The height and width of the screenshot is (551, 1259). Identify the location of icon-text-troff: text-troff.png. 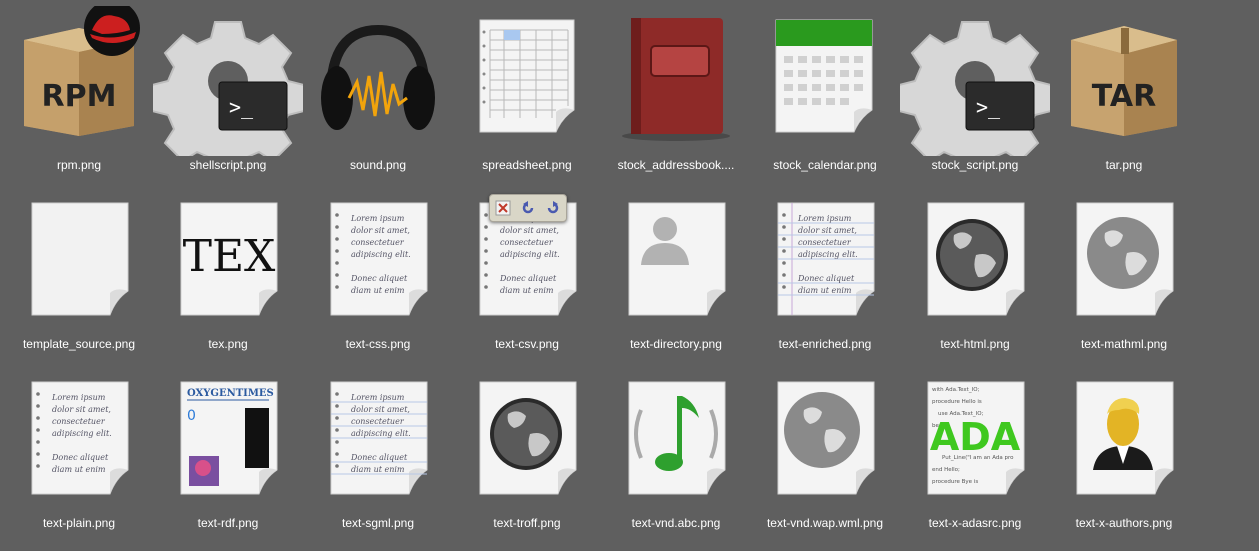
(527, 454).